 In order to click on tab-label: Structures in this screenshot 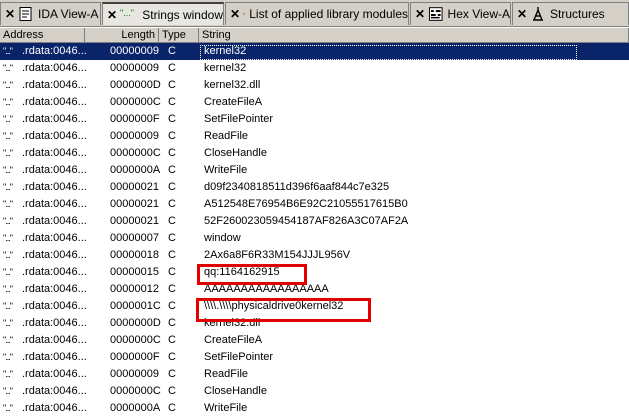, I will do `click(577, 14)`.